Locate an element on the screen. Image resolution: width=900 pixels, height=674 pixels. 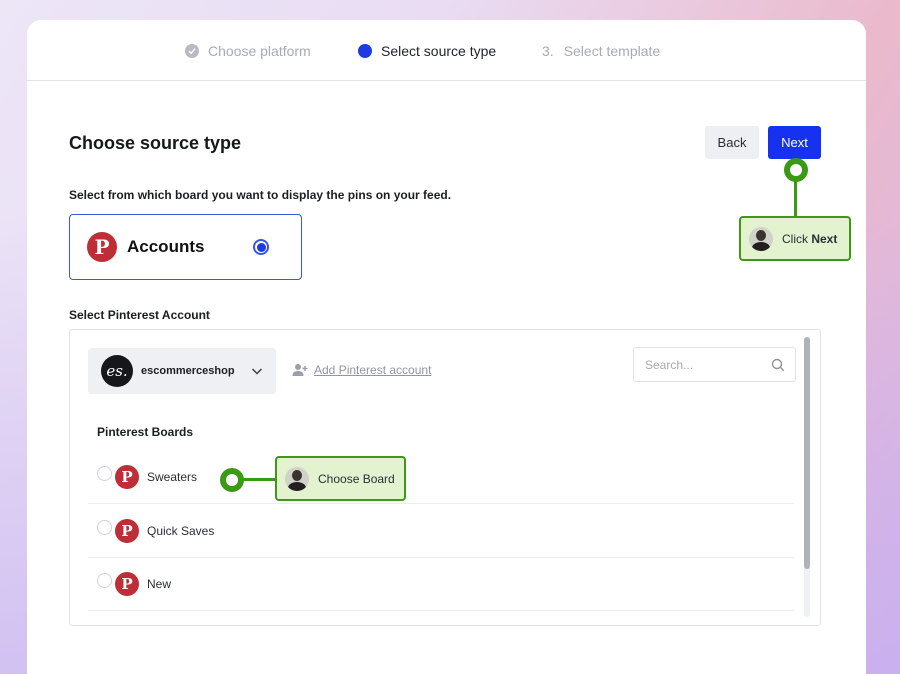
board-name: Sweaters is located at coordinates (172, 477).